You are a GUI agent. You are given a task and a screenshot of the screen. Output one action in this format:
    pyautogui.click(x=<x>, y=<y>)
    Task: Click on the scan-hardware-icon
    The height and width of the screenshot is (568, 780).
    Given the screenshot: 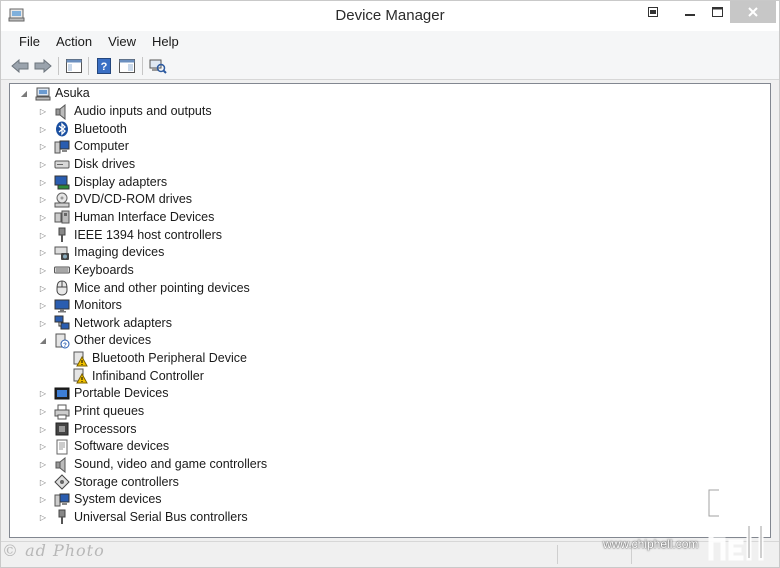 What is the action you would take?
    pyautogui.click(x=158, y=66)
    